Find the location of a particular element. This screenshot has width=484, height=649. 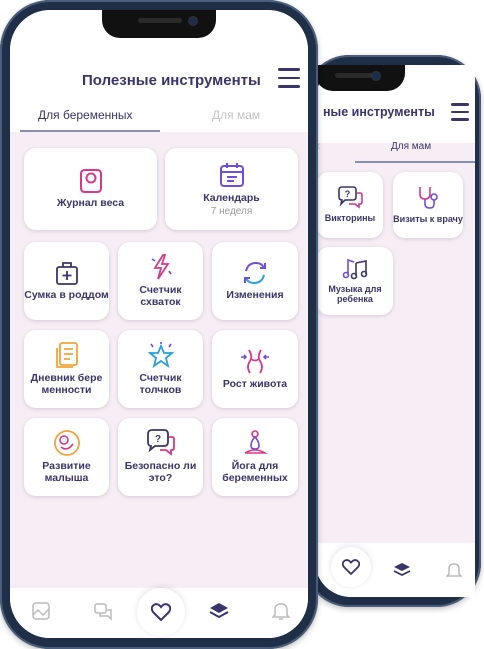

card-label: Викторины is located at coordinates (350, 218).